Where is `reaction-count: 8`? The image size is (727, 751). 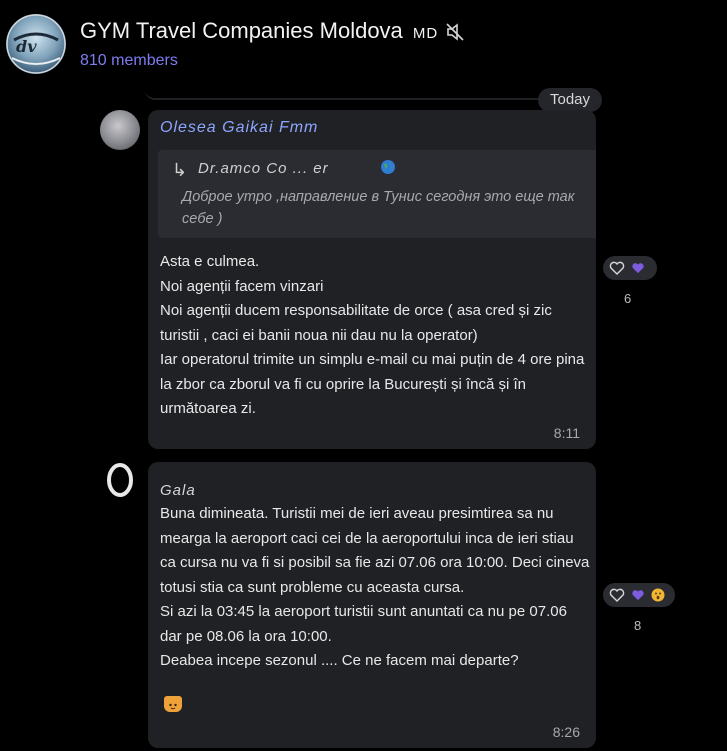
reaction-count: 8 is located at coordinates (638, 625).